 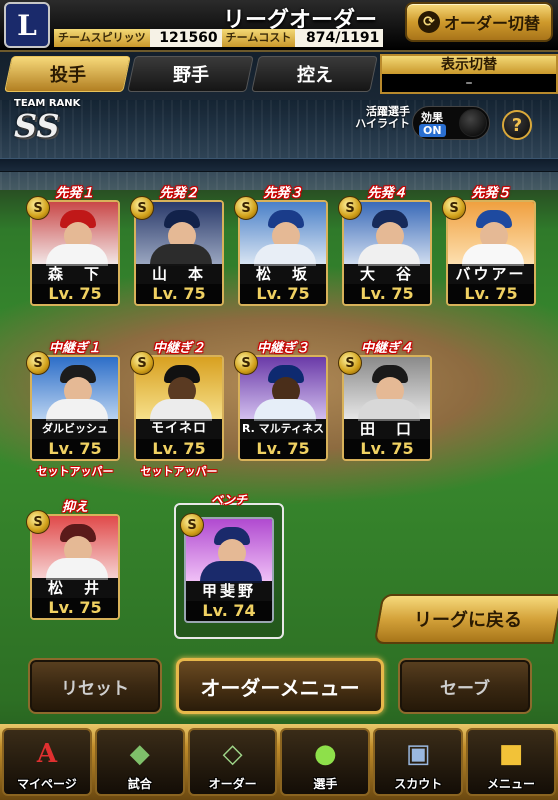 I want to click on menu-icon: ■, so click(x=511, y=754).